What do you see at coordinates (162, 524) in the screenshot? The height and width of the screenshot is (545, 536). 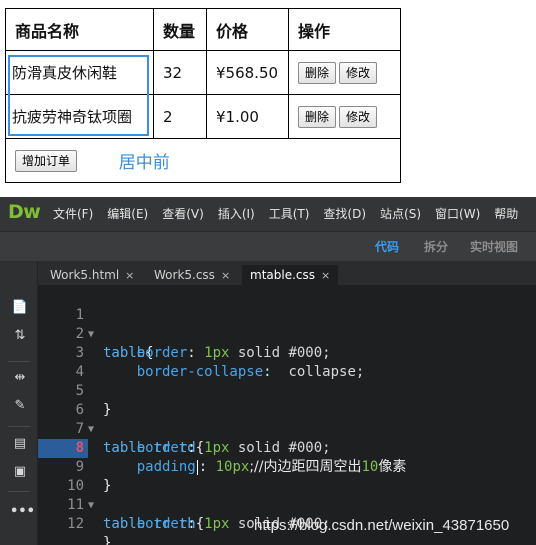 I see `css-property: border` at bounding box center [162, 524].